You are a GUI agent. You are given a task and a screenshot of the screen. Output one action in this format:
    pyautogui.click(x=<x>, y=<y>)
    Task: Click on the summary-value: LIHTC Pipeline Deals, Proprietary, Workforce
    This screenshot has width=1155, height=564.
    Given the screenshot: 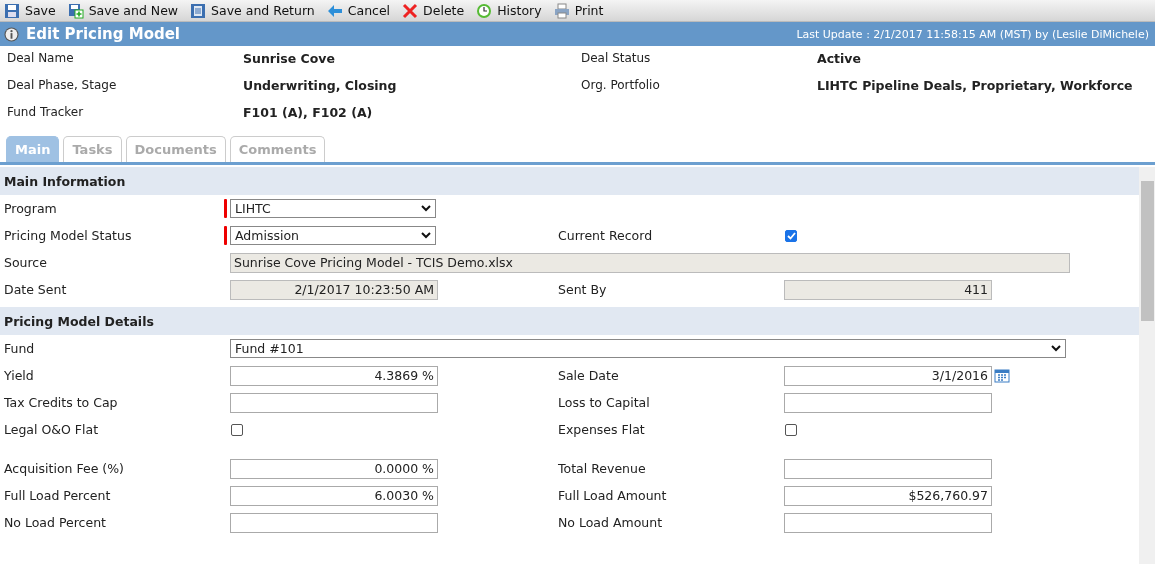 What is the action you would take?
    pyautogui.click(x=975, y=85)
    